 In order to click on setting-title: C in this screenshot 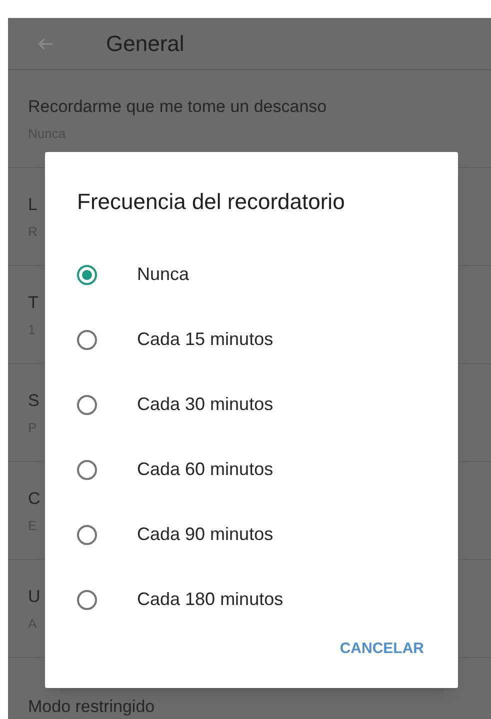, I will do `click(34, 499)`.